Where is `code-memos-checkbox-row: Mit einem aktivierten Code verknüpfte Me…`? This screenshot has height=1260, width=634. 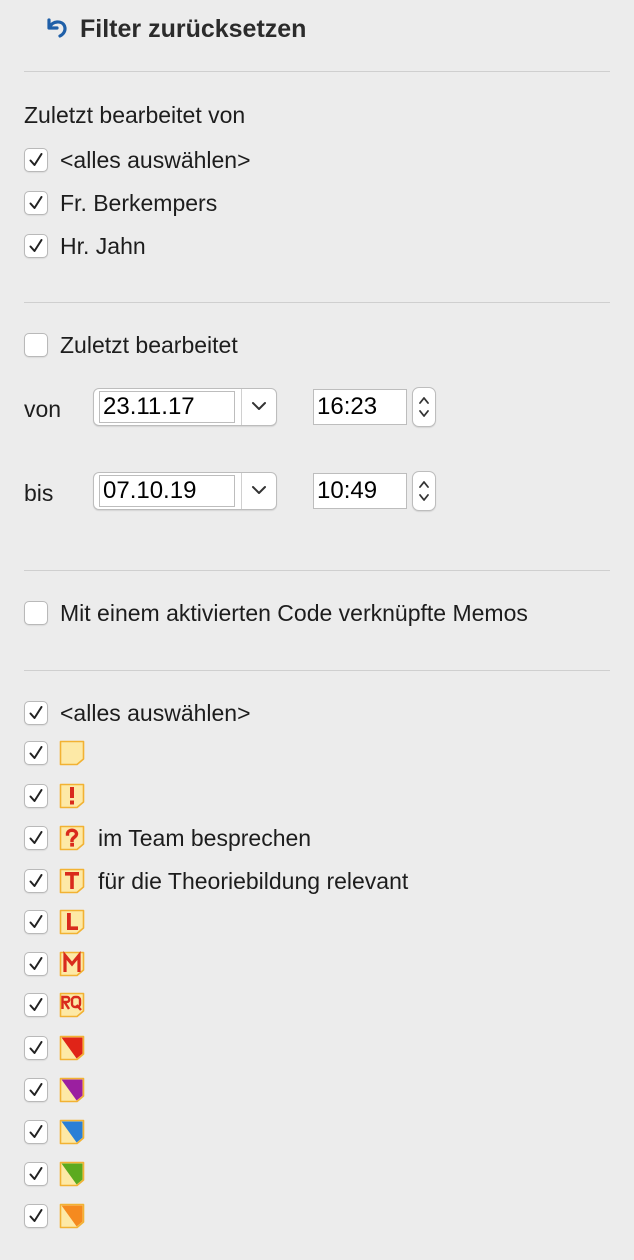 code-memos-checkbox-row: Mit einem aktivierten Code verknüpfte Me… is located at coordinates (276, 613).